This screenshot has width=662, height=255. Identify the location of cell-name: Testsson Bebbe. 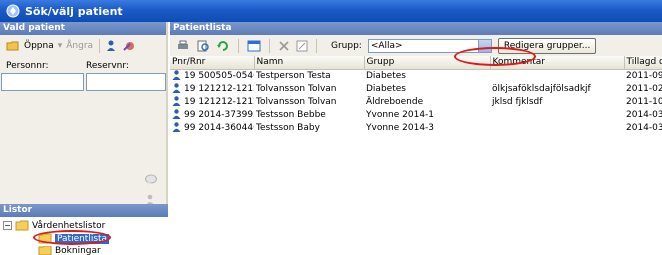
(309, 114).